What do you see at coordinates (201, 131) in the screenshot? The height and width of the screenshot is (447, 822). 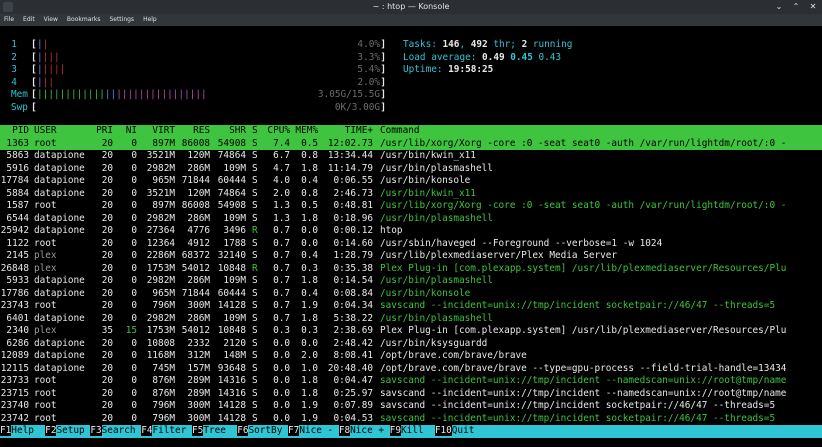 I see `column-res: RES` at bounding box center [201, 131].